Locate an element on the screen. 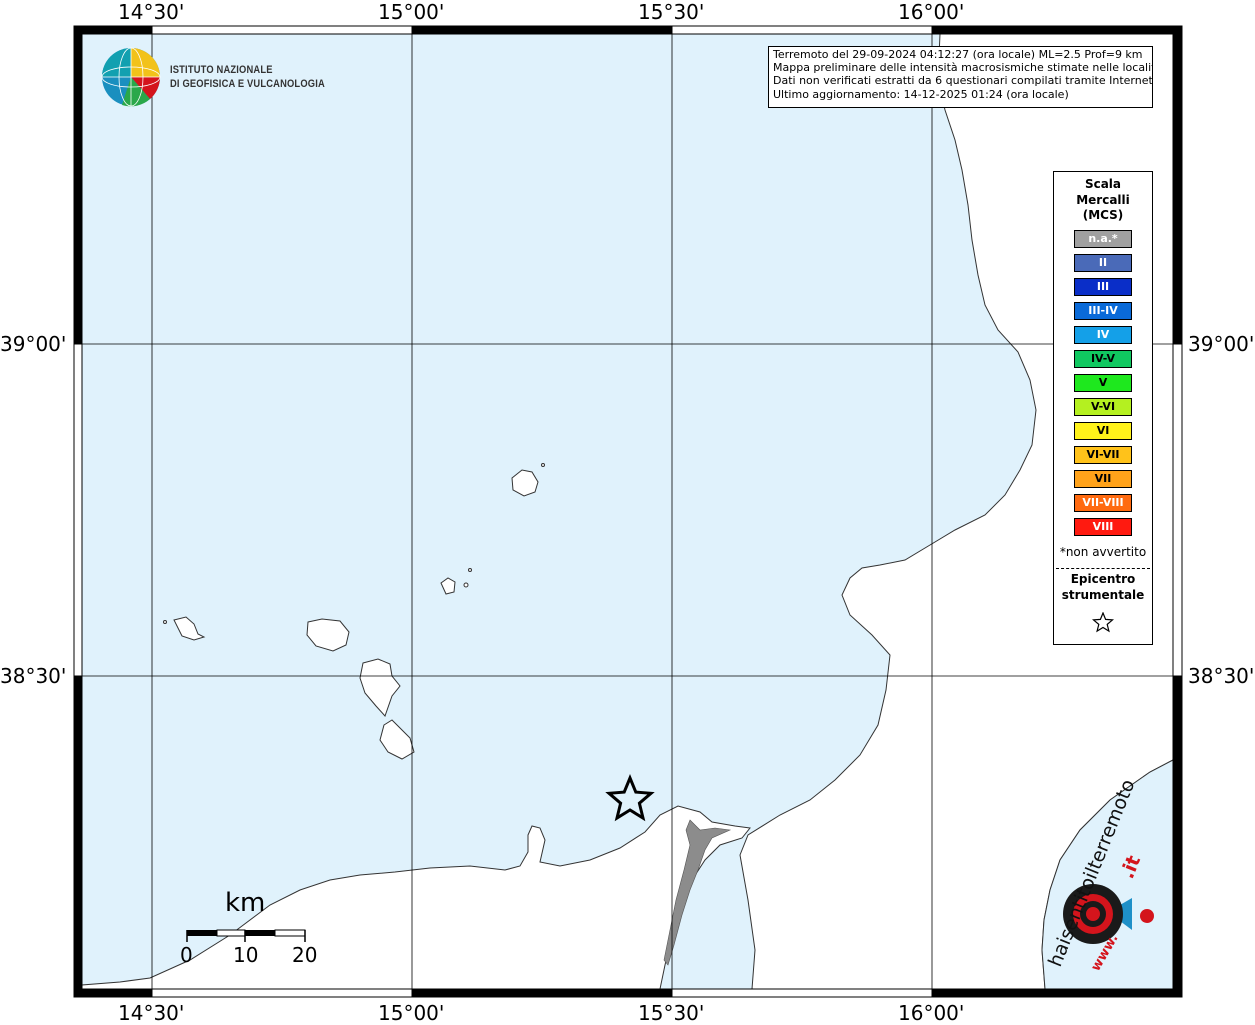 The height and width of the screenshot is (1025, 1255). lon-label-1430-top: 14°30' is located at coordinates (151, 12).